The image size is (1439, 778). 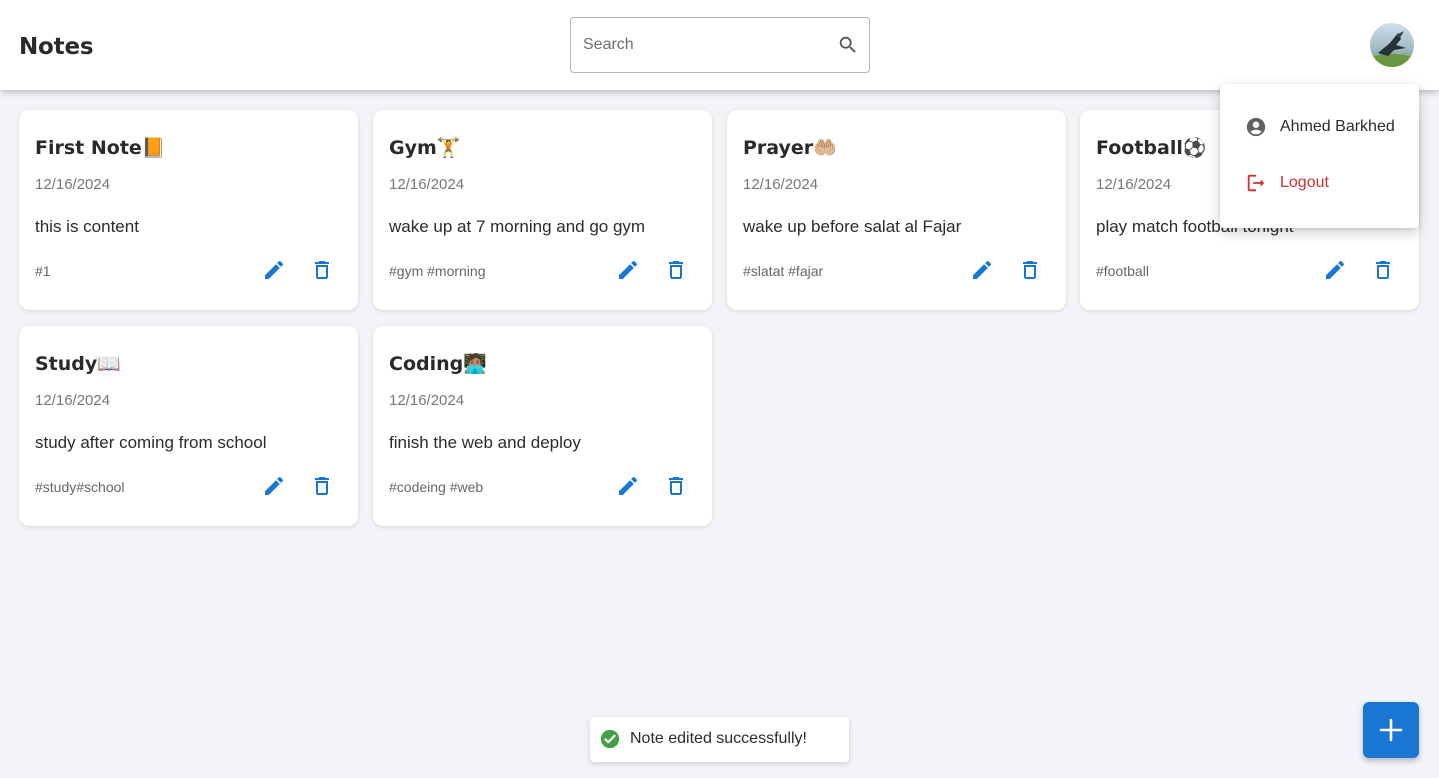 I want to click on note-content: study after coming from school, so click(x=151, y=442).